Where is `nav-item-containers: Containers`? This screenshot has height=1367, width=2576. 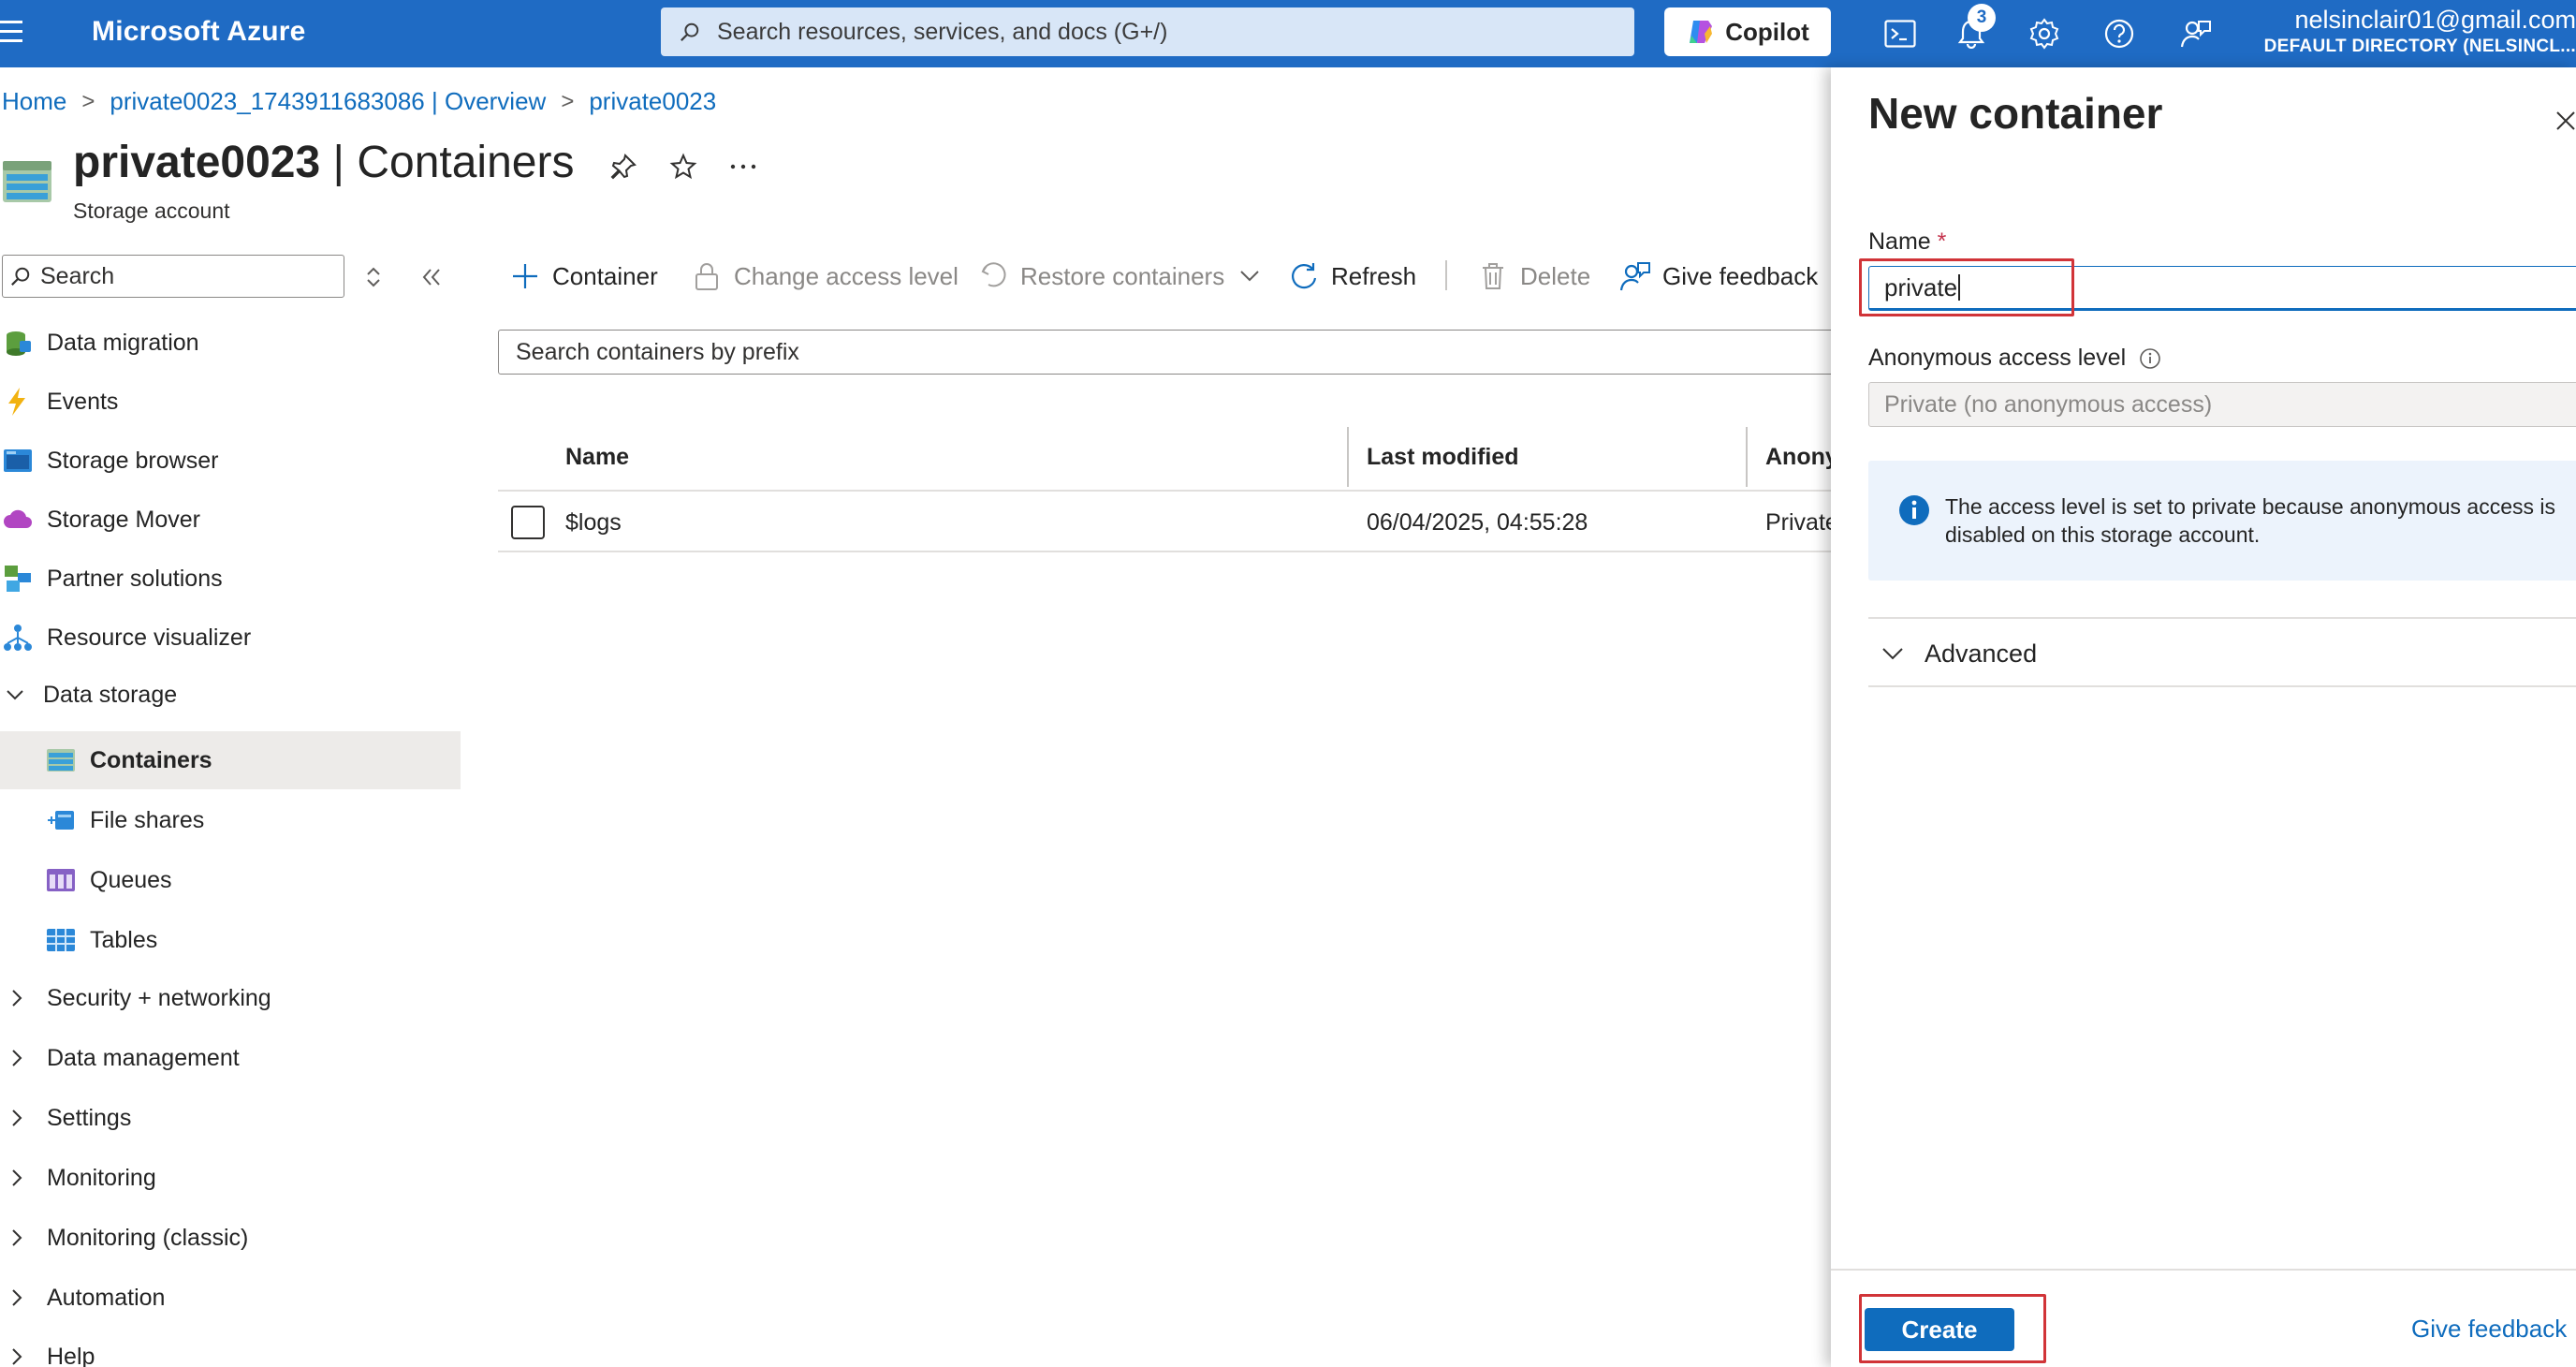 nav-item-containers: Containers is located at coordinates (230, 760).